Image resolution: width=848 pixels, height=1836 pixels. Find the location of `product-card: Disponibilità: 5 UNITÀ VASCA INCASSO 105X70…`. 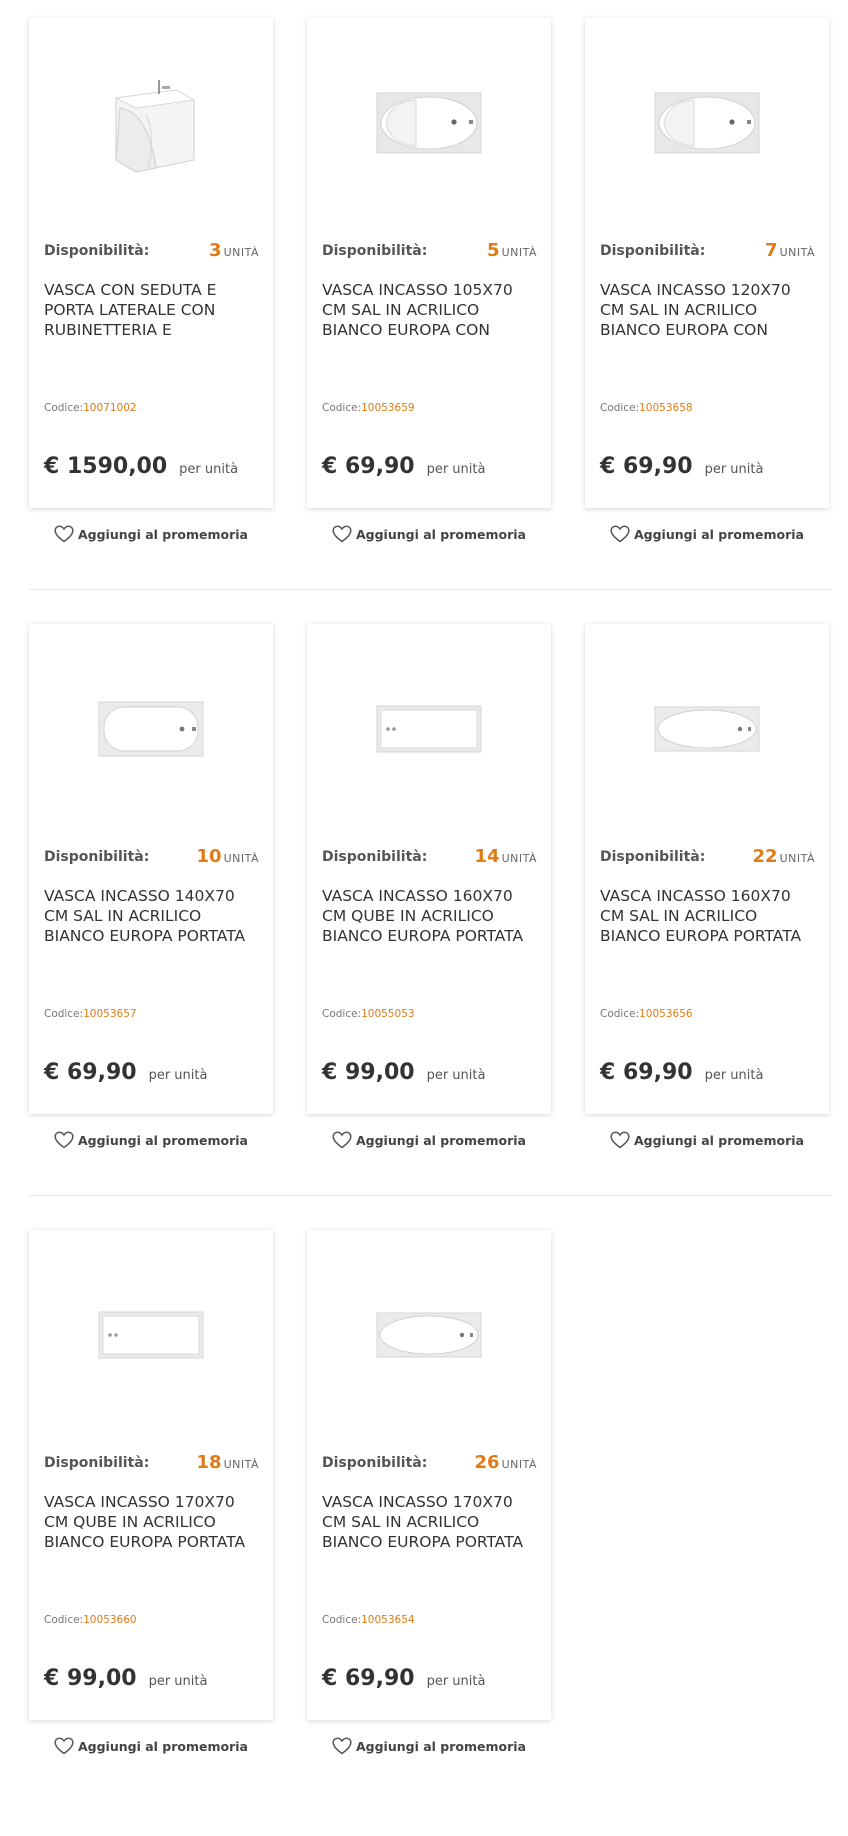

product-card: Disponibilità: 5 UNITÀ VASCA INCASSO 105X70… is located at coordinates (429, 263).